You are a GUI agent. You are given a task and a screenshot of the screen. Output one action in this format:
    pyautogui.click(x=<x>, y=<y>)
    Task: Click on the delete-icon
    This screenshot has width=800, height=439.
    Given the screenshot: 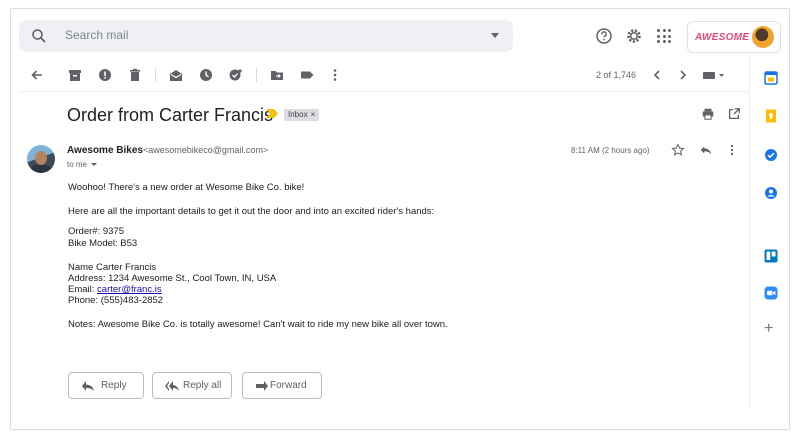 What is the action you would take?
    pyautogui.click(x=135, y=75)
    